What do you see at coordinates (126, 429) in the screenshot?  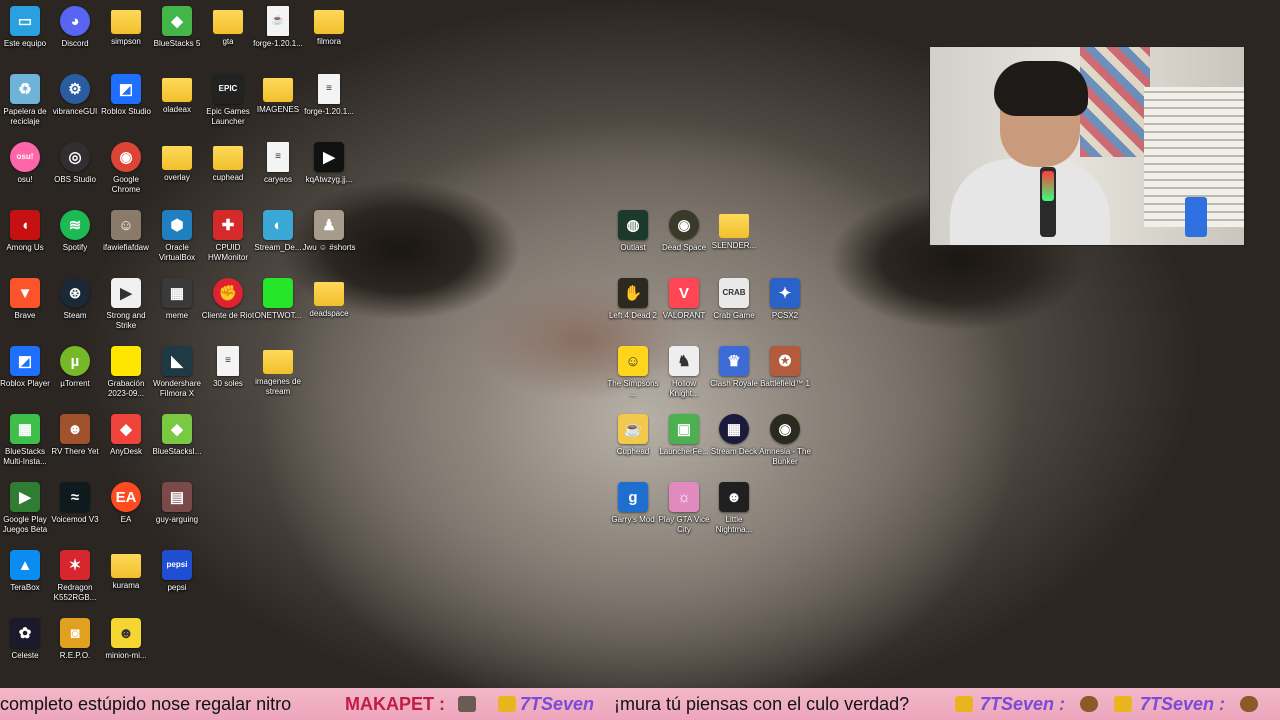 I see `anydesk-icon: ◆` at bounding box center [126, 429].